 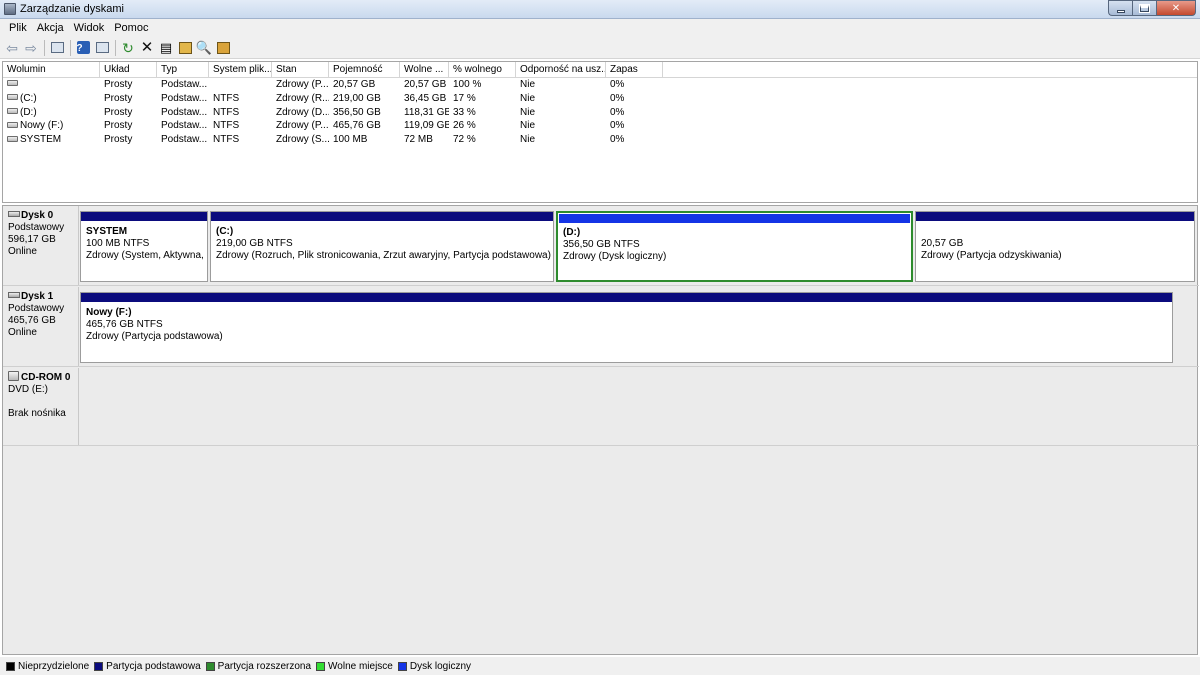 I want to click on explore-icon: 🔍, so click(x=204, y=48).